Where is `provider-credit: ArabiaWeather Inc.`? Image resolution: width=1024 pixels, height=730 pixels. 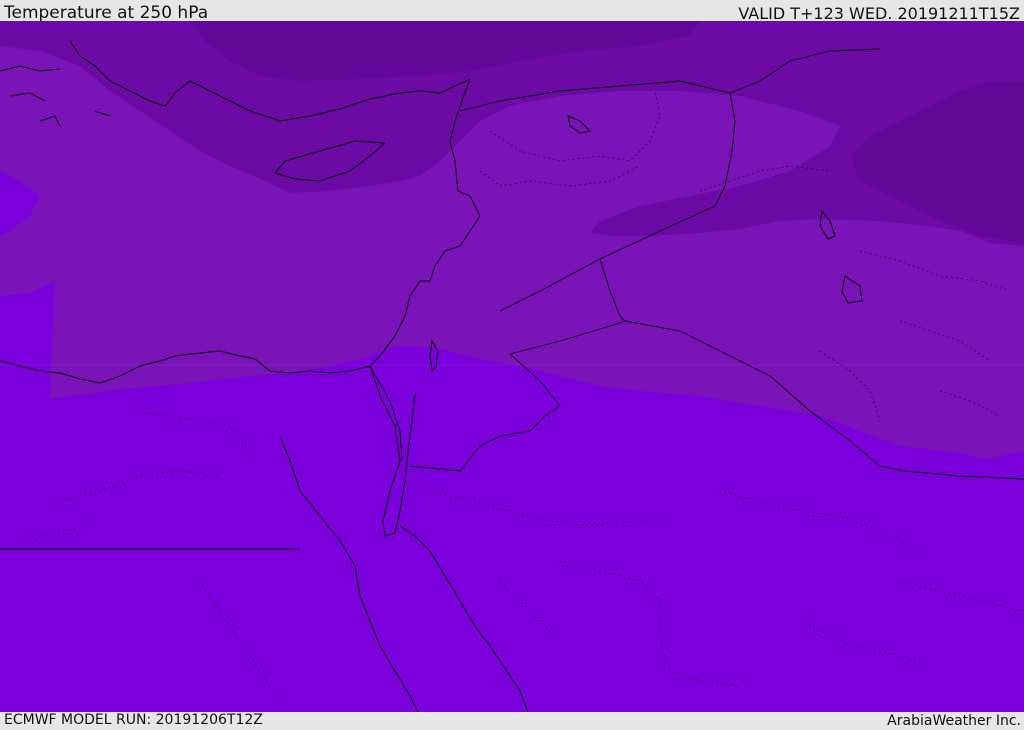
provider-credit: ArabiaWeather Inc. is located at coordinates (954, 721).